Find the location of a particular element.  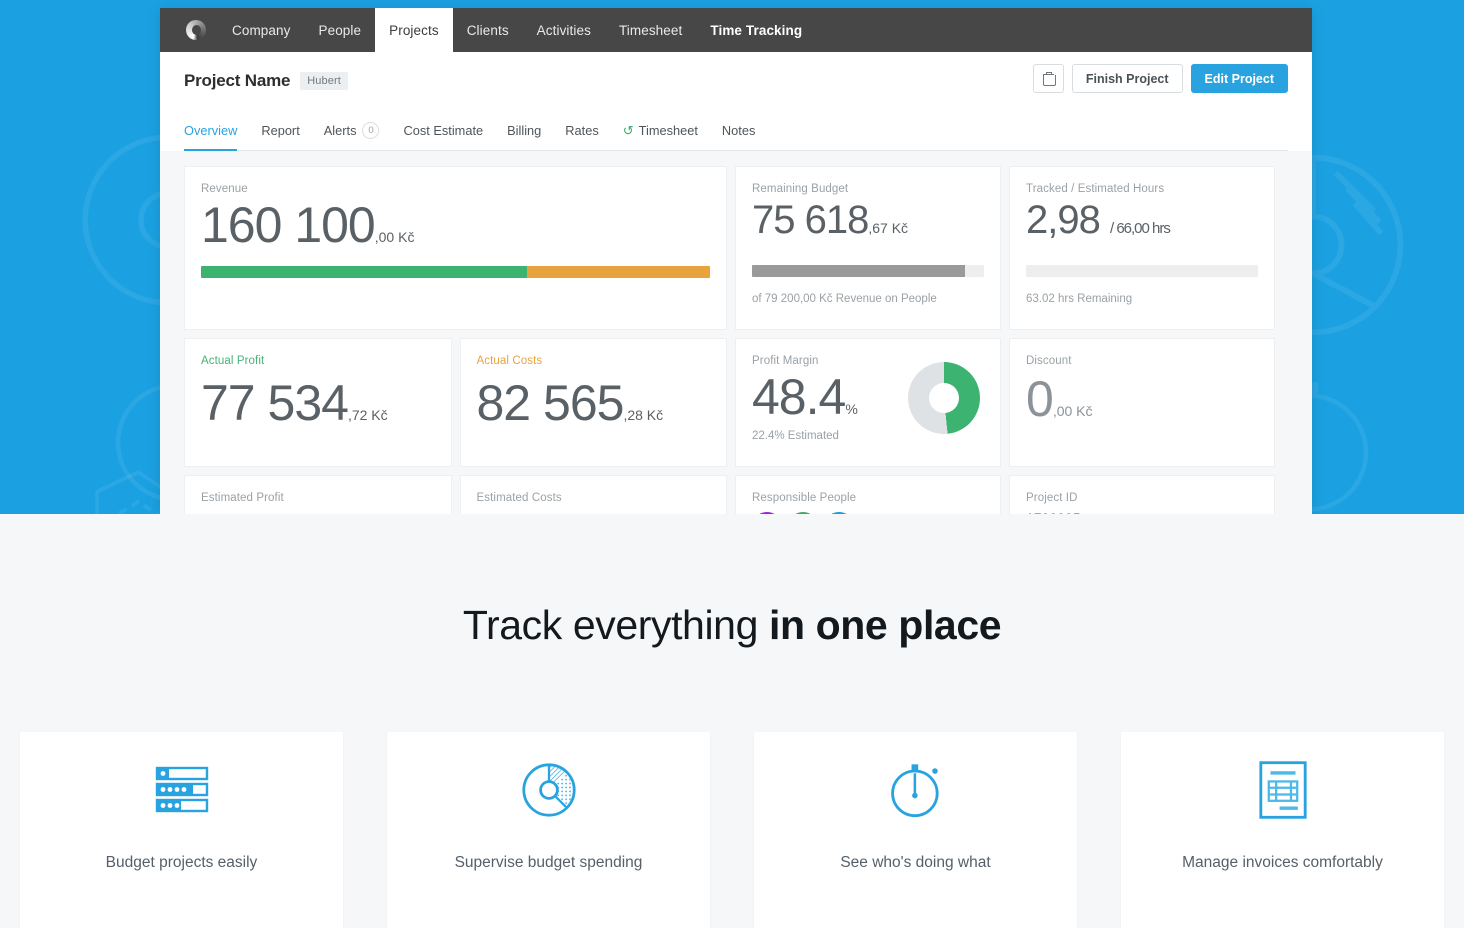

nav-item-projects: Projects is located at coordinates (414, 30).